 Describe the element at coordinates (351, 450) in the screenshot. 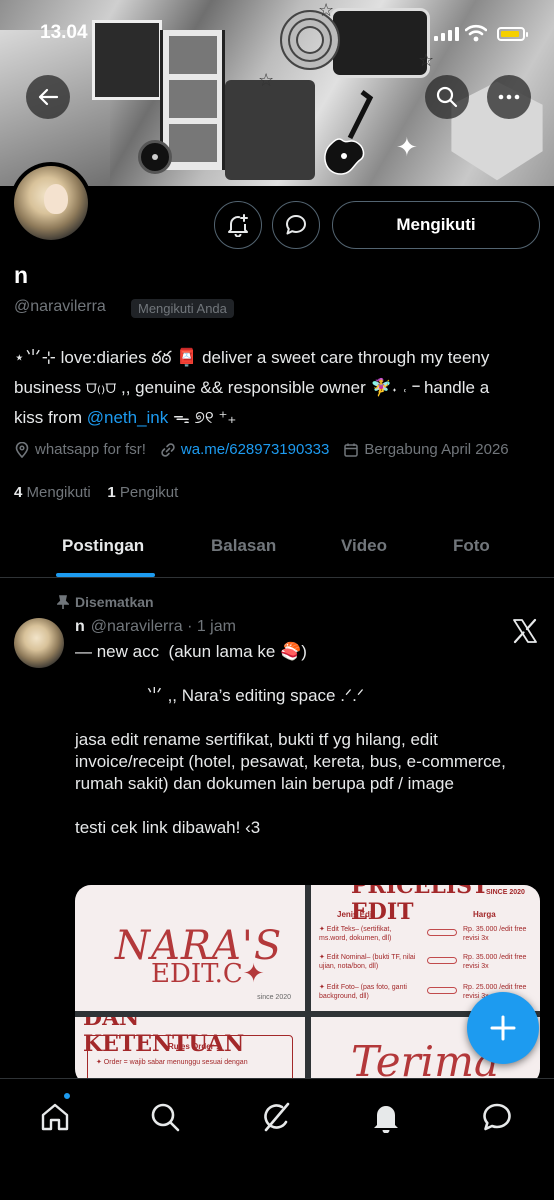

I see `calendar-icon` at that location.